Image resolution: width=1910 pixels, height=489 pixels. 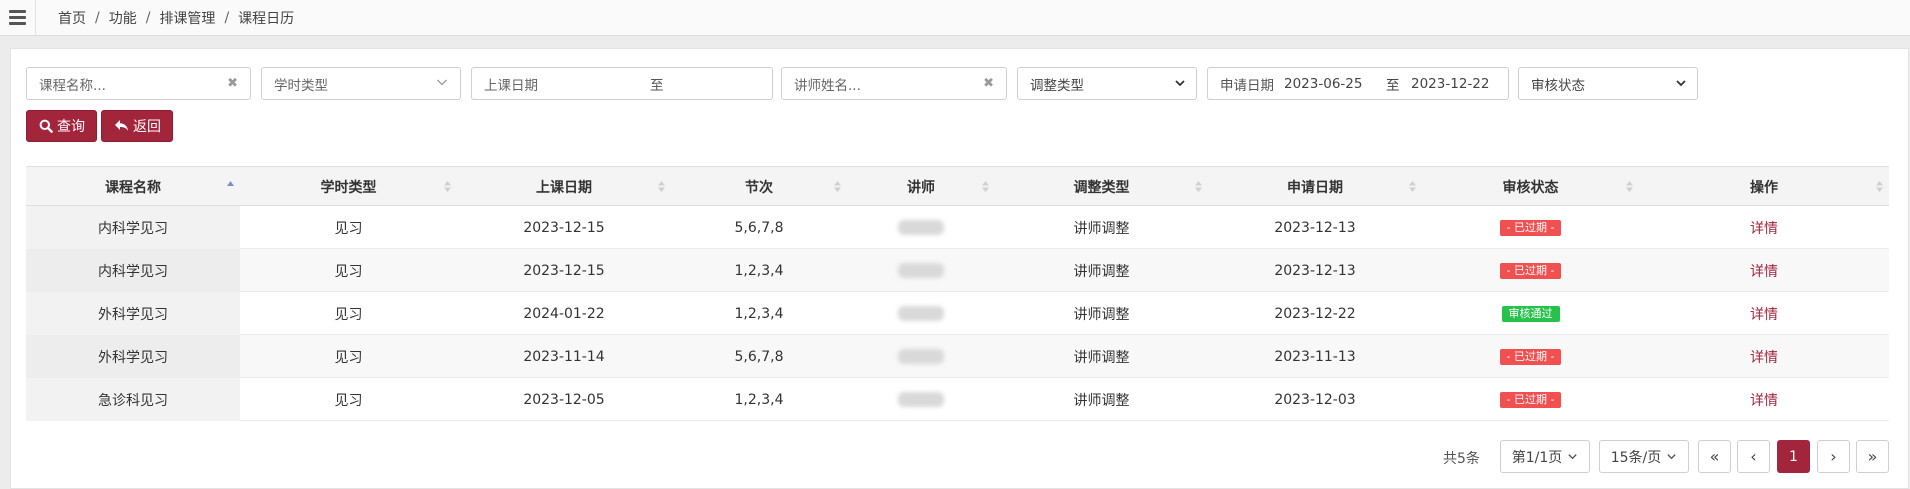 What do you see at coordinates (187, 18) in the screenshot?
I see `breadcrumb-scheduling: 排课管理` at bounding box center [187, 18].